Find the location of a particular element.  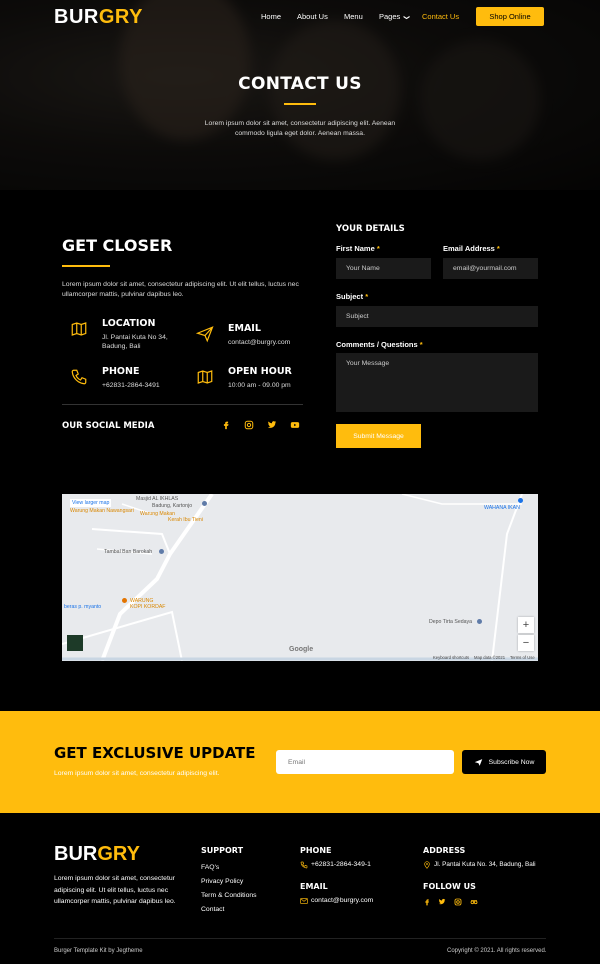

footer-link-terms: Term & Conditions is located at coordinates (229, 895).